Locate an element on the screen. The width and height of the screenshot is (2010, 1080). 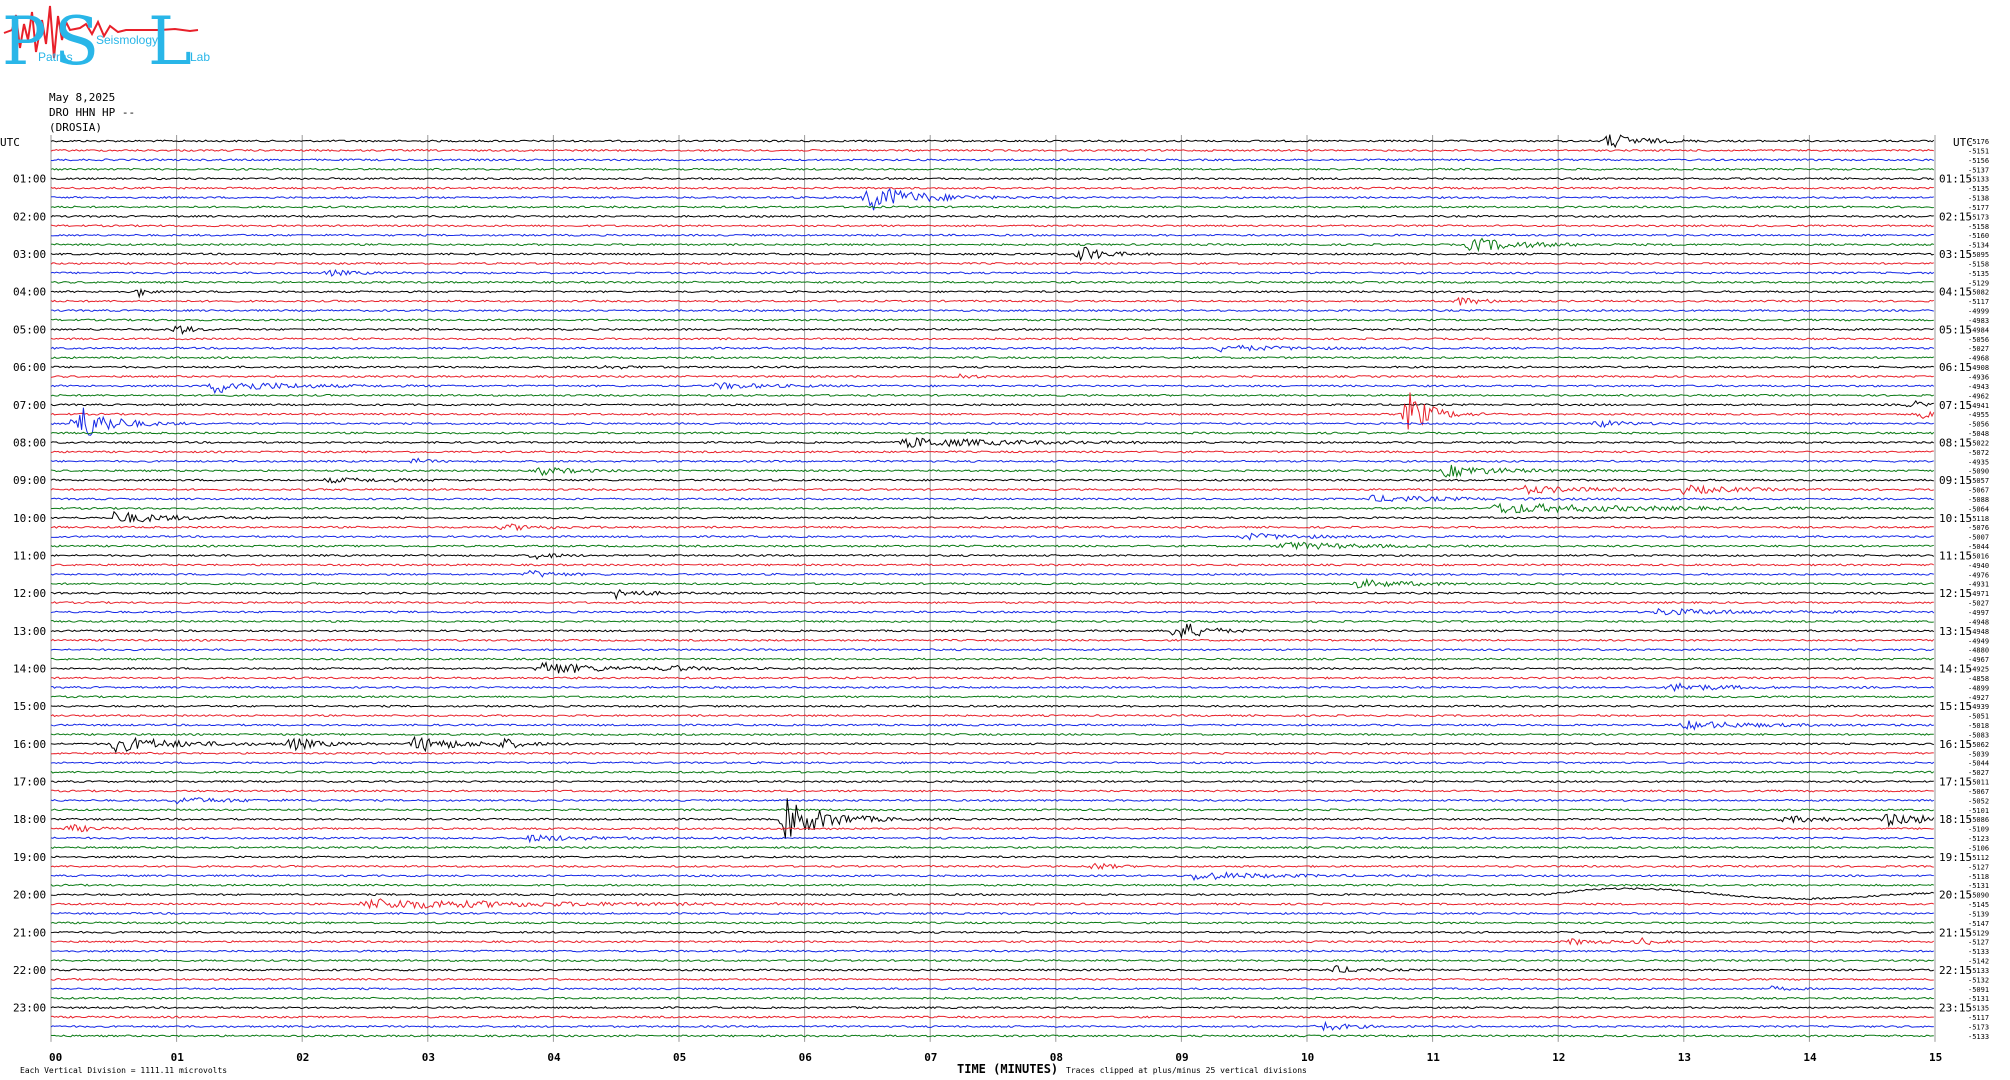
row-offset-label: -5160 is located at coordinates (1978, 236).